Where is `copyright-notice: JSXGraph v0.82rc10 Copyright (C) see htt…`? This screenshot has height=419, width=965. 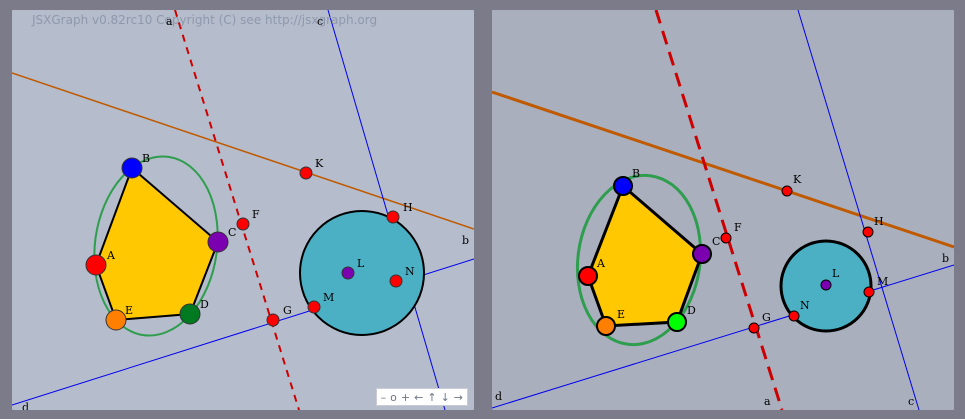
copyright-notice: JSXGraph v0.82rc10 Copyright (C) see htt… is located at coordinates (205, 20).